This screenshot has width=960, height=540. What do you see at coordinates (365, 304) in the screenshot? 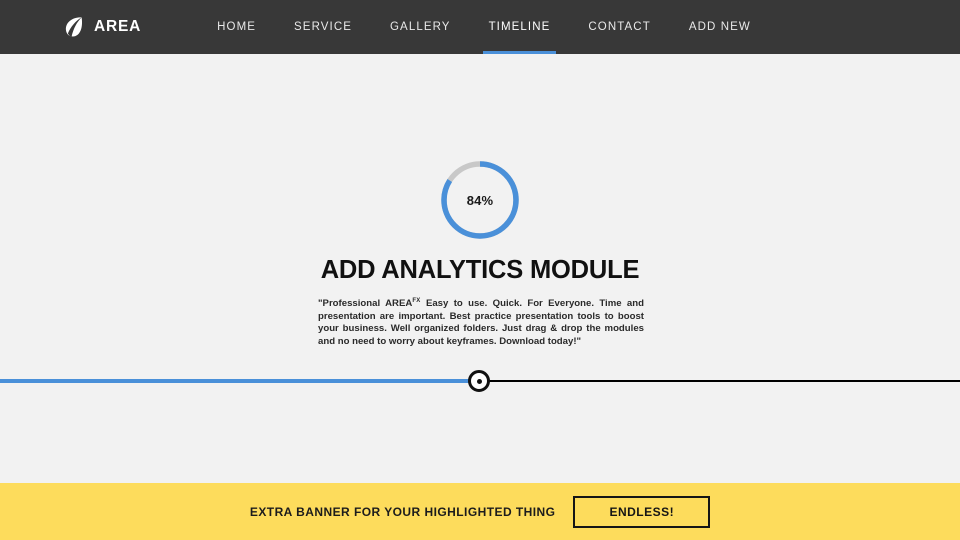
I see `description-text-before: "Professional AREA` at bounding box center [365, 304].